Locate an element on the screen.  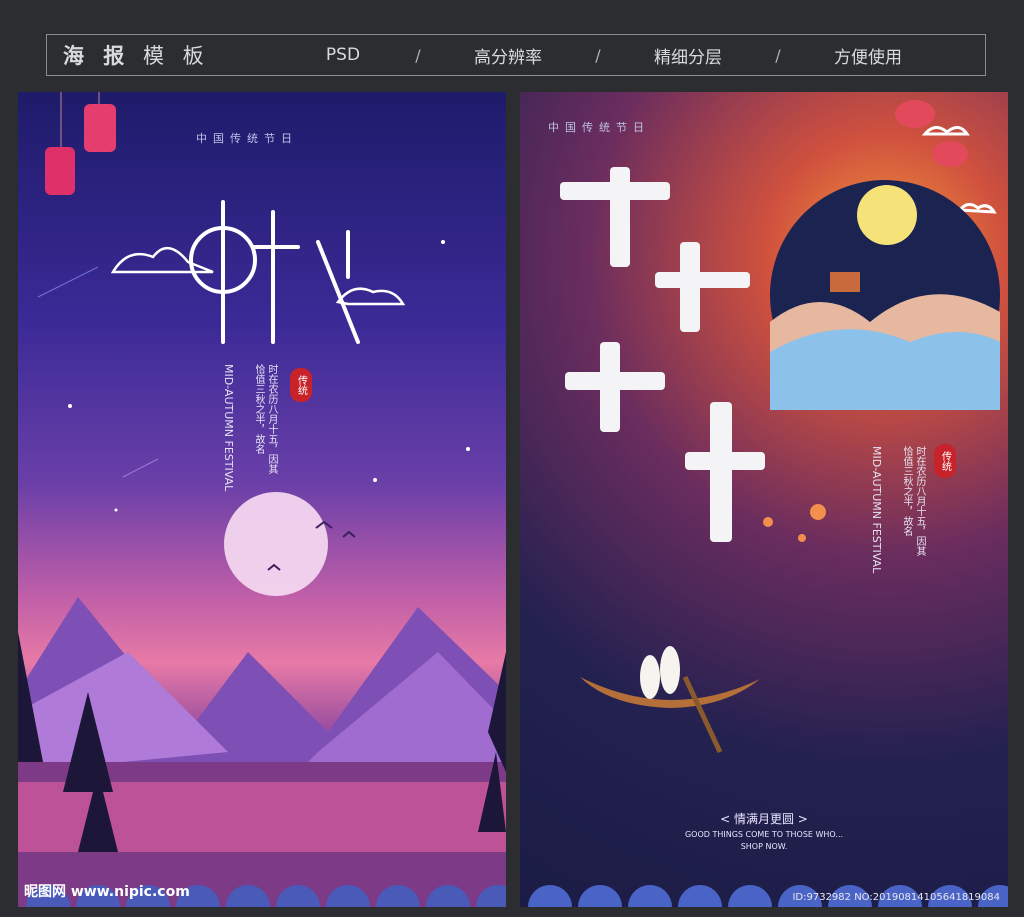
header-title: 海 报 模 板 is located at coordinates (173, 55).